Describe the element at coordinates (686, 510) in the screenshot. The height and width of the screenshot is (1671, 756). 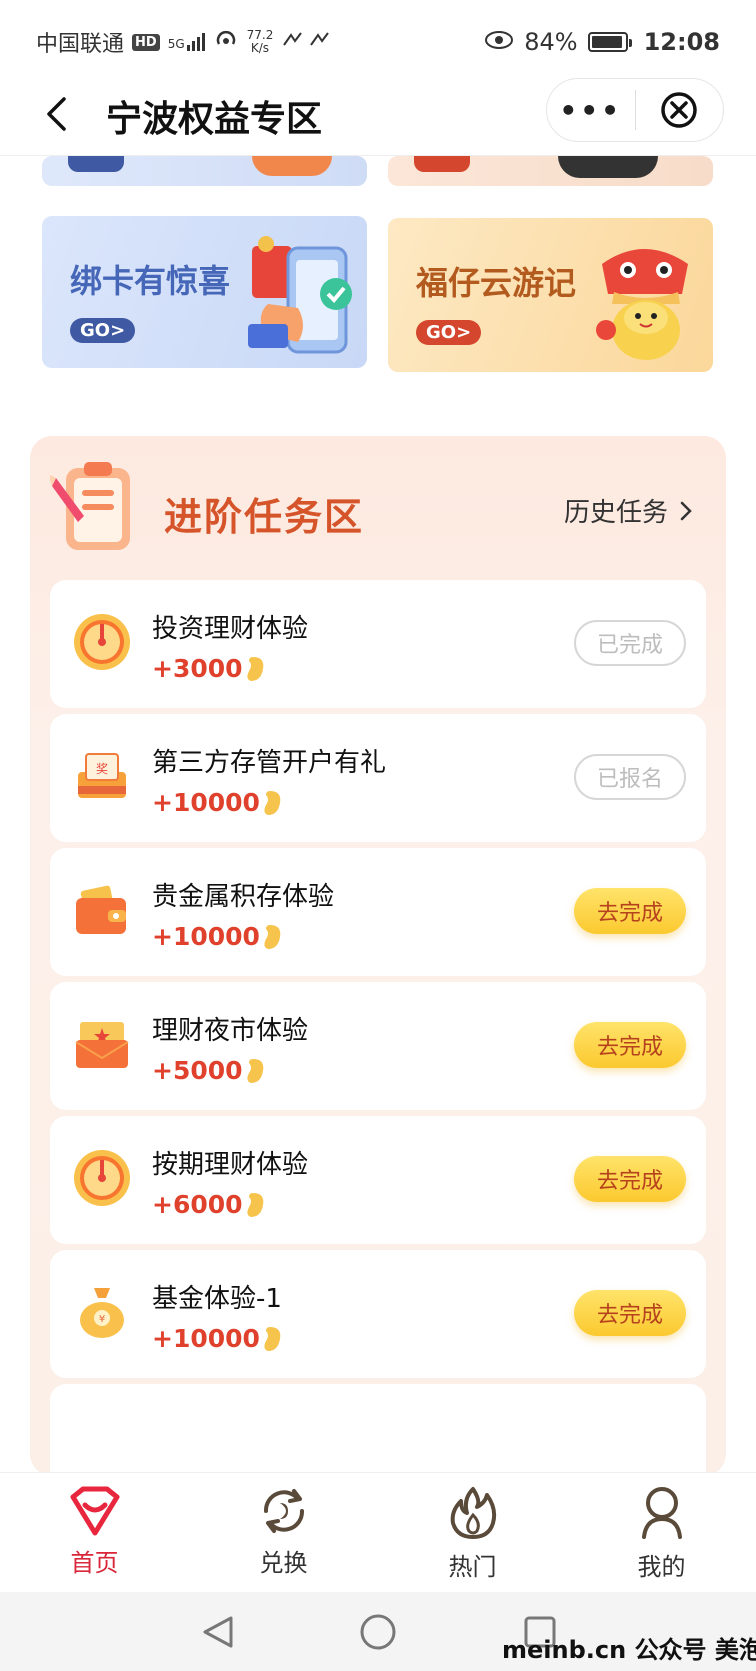
I see `chevron-right-icon` at that location.